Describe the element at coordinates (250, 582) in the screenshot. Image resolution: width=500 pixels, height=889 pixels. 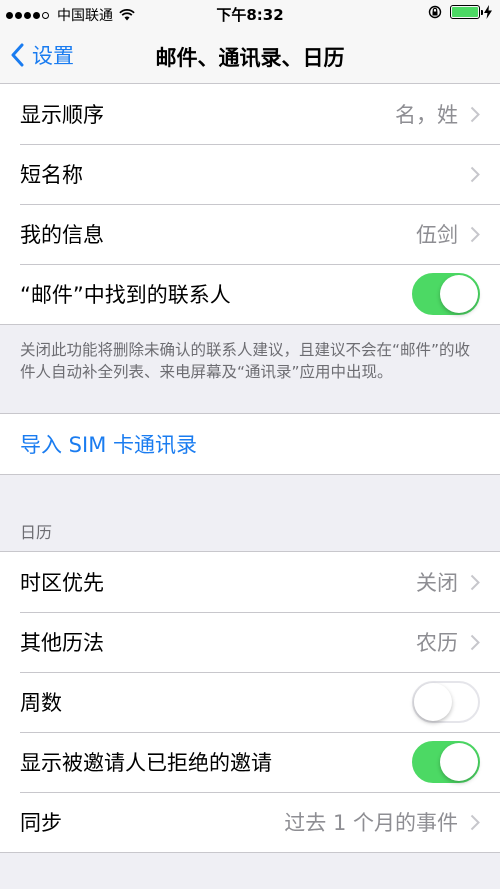
I see `timezone-override-row: 时区优先 关闭` at that location.